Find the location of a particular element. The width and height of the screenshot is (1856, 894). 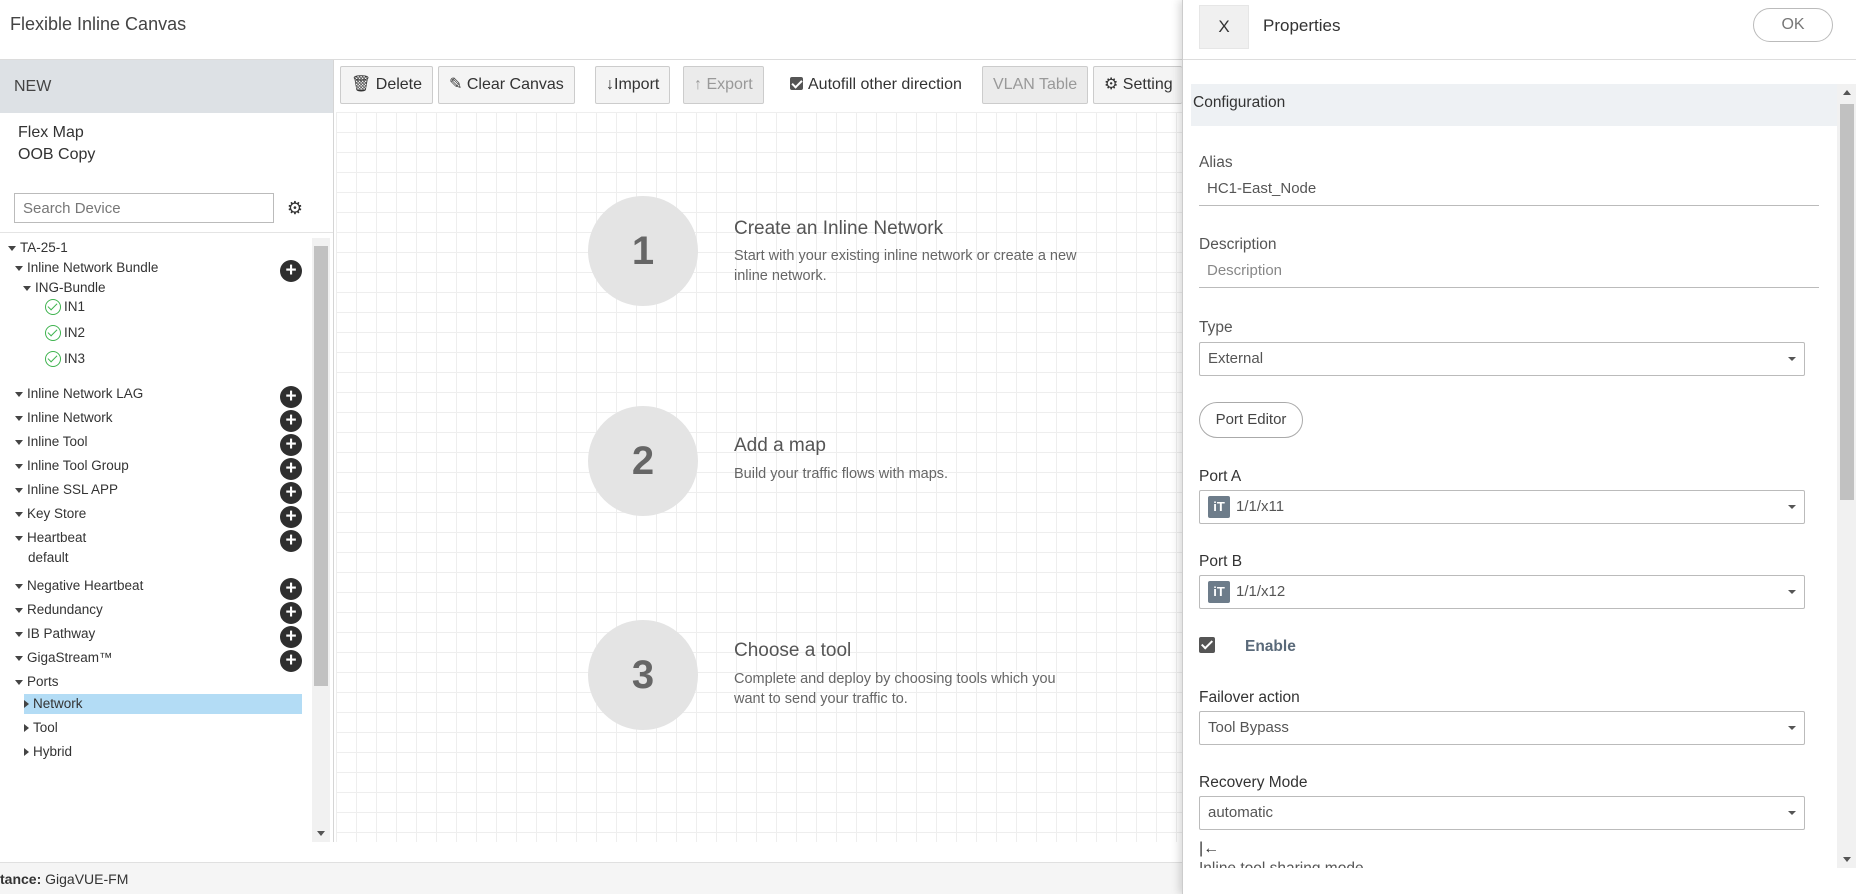

tree-scrollbar is located at coordinates (321, 540).